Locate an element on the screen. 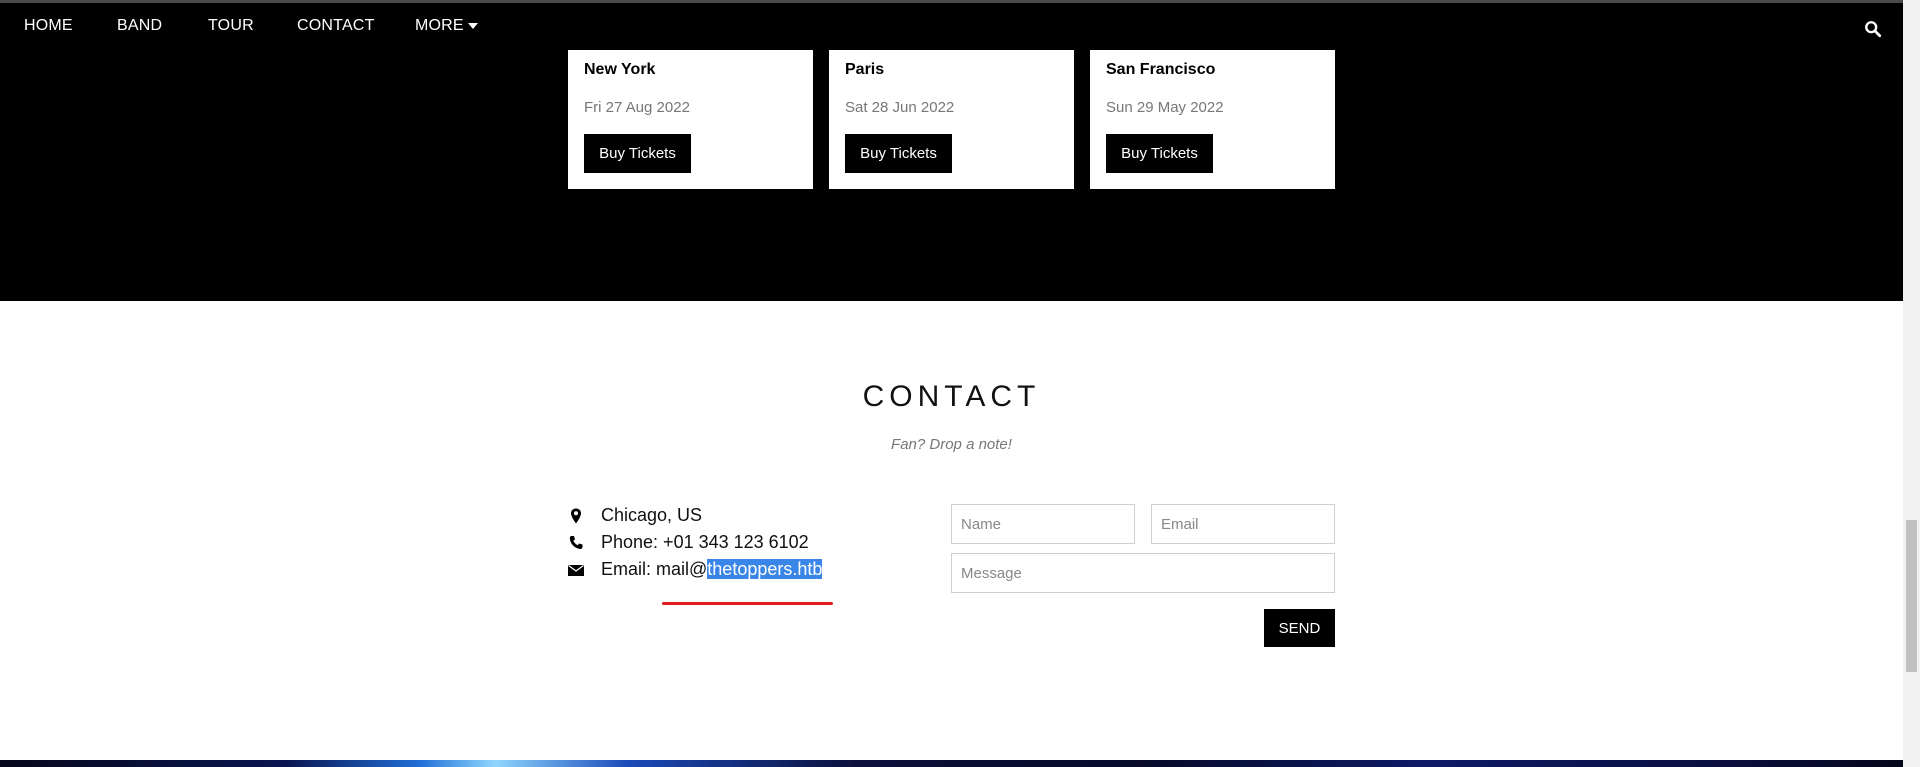 The image size is (1920, 767). phone-icon is located at coordinates (576, 542).